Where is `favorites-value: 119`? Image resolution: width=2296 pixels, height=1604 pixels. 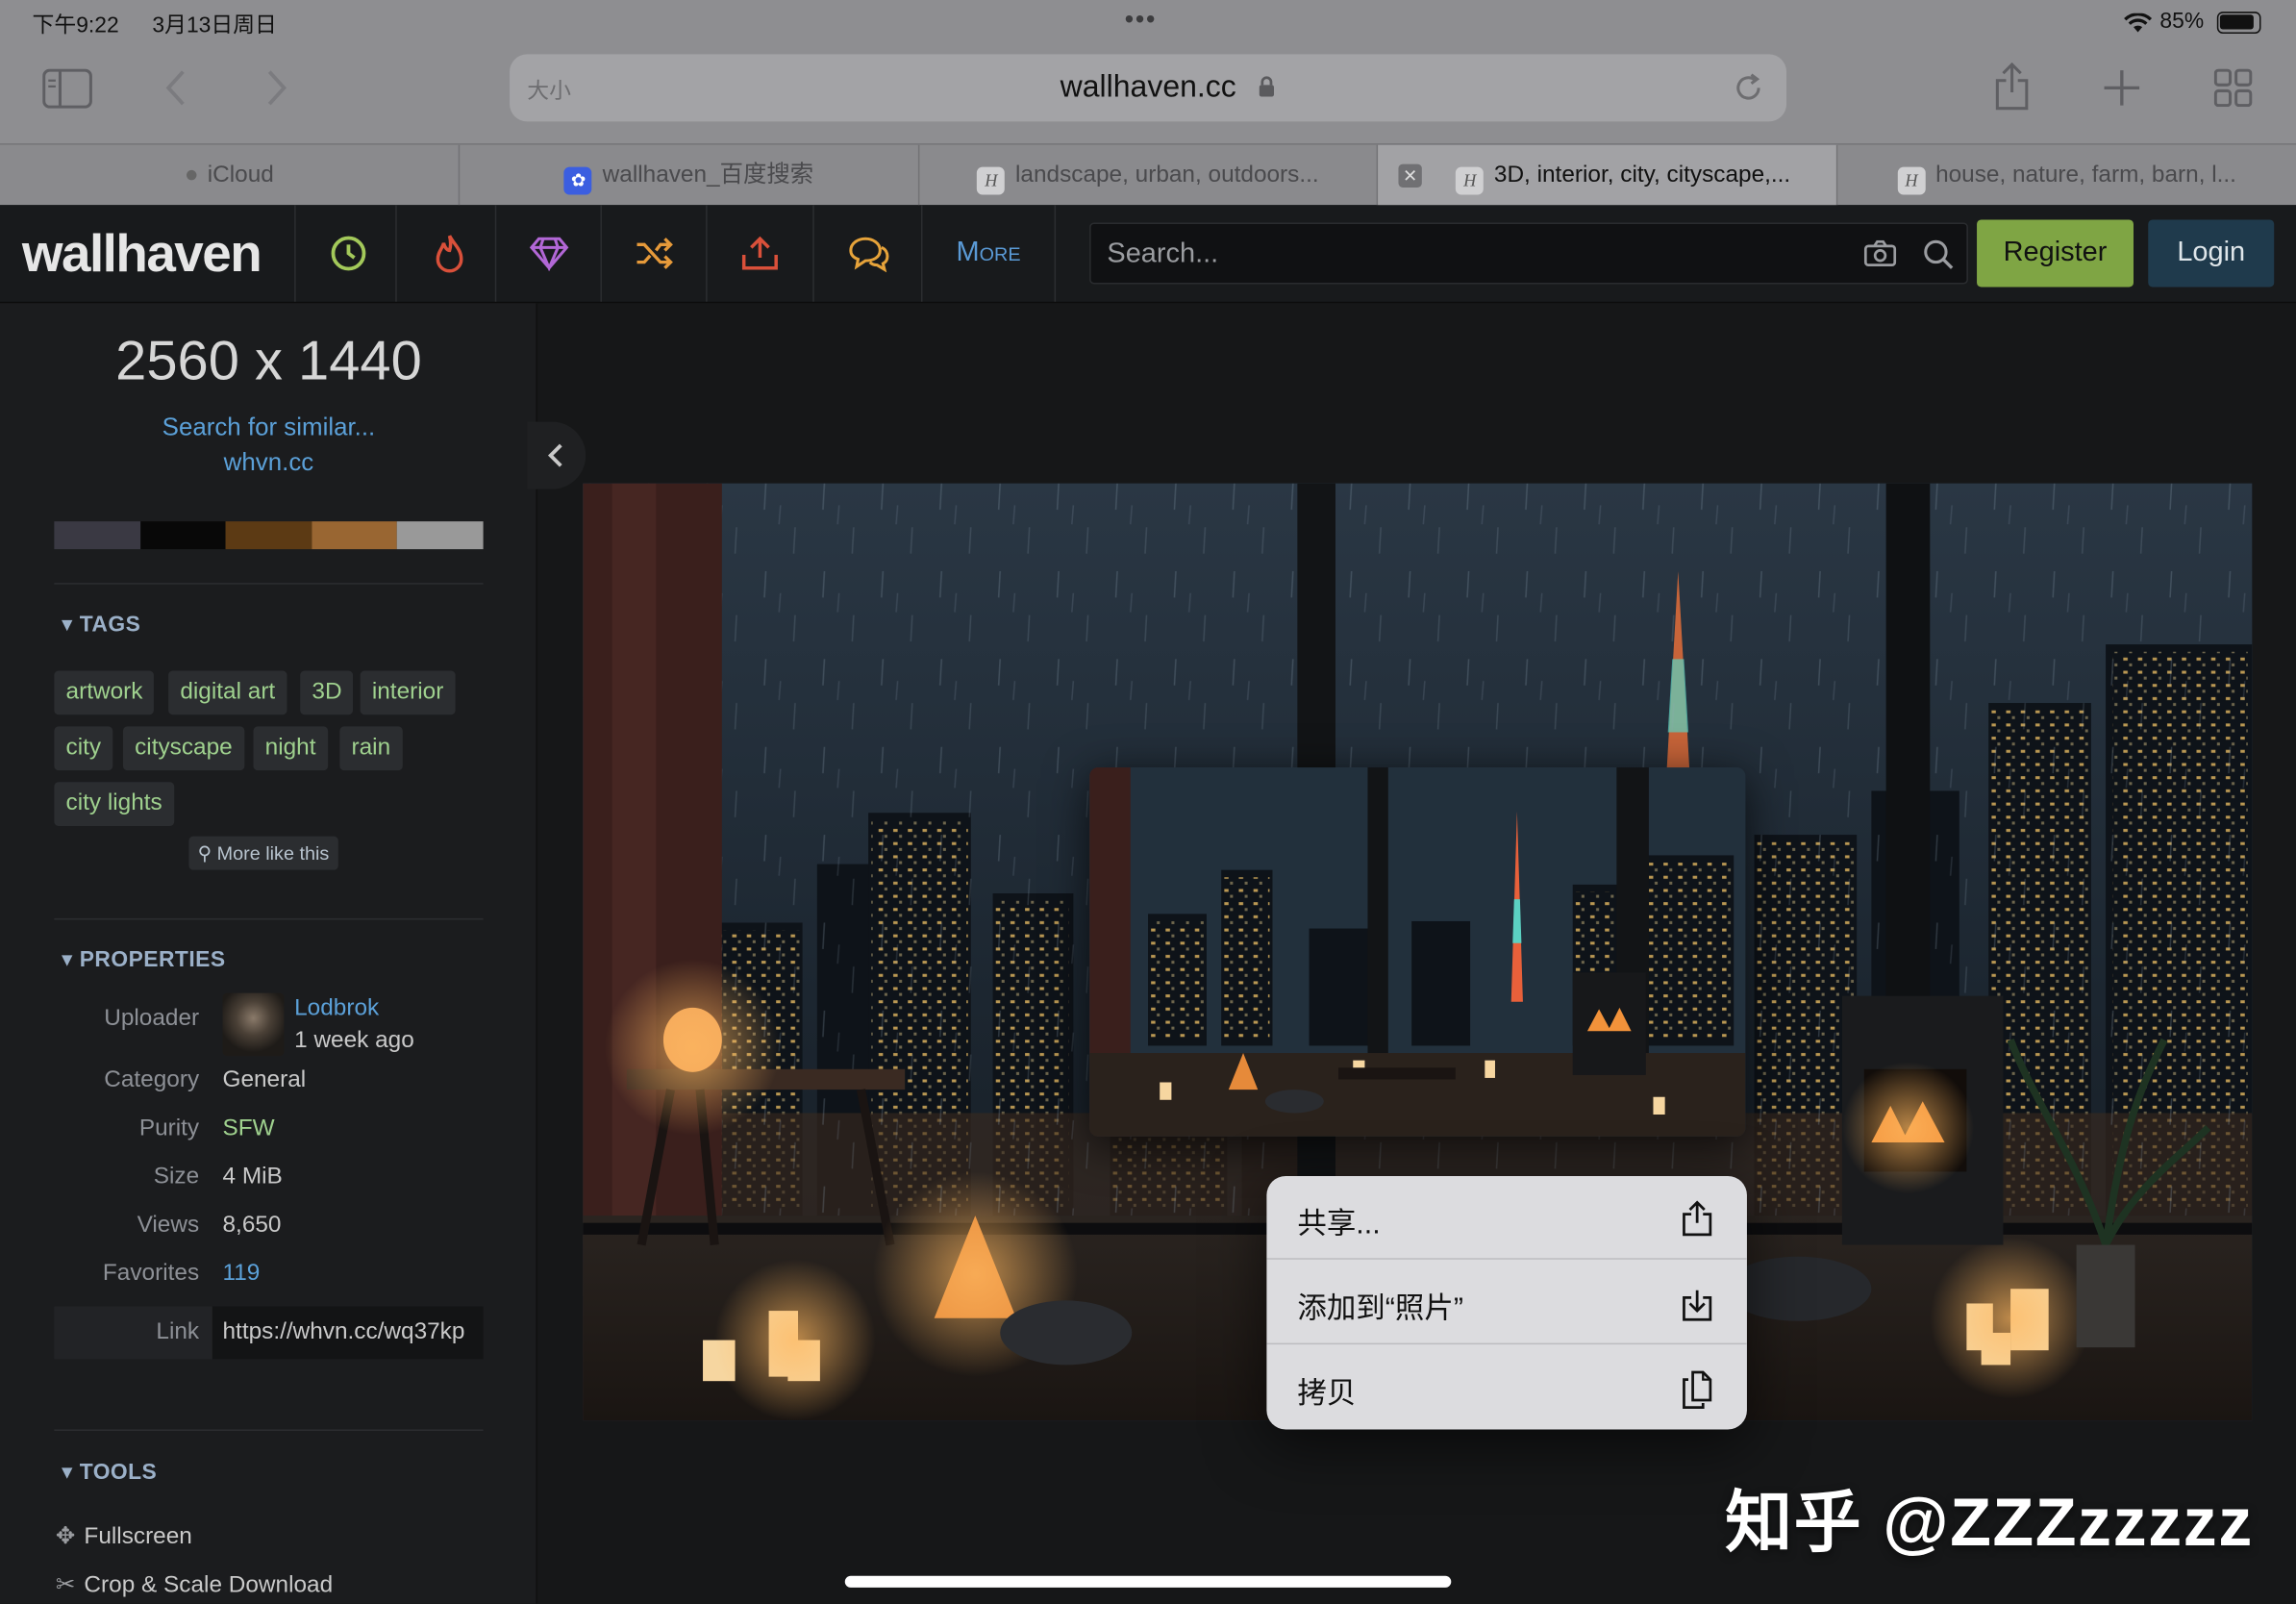
favorites-value: 119 is located at coordinates (241, 1274).